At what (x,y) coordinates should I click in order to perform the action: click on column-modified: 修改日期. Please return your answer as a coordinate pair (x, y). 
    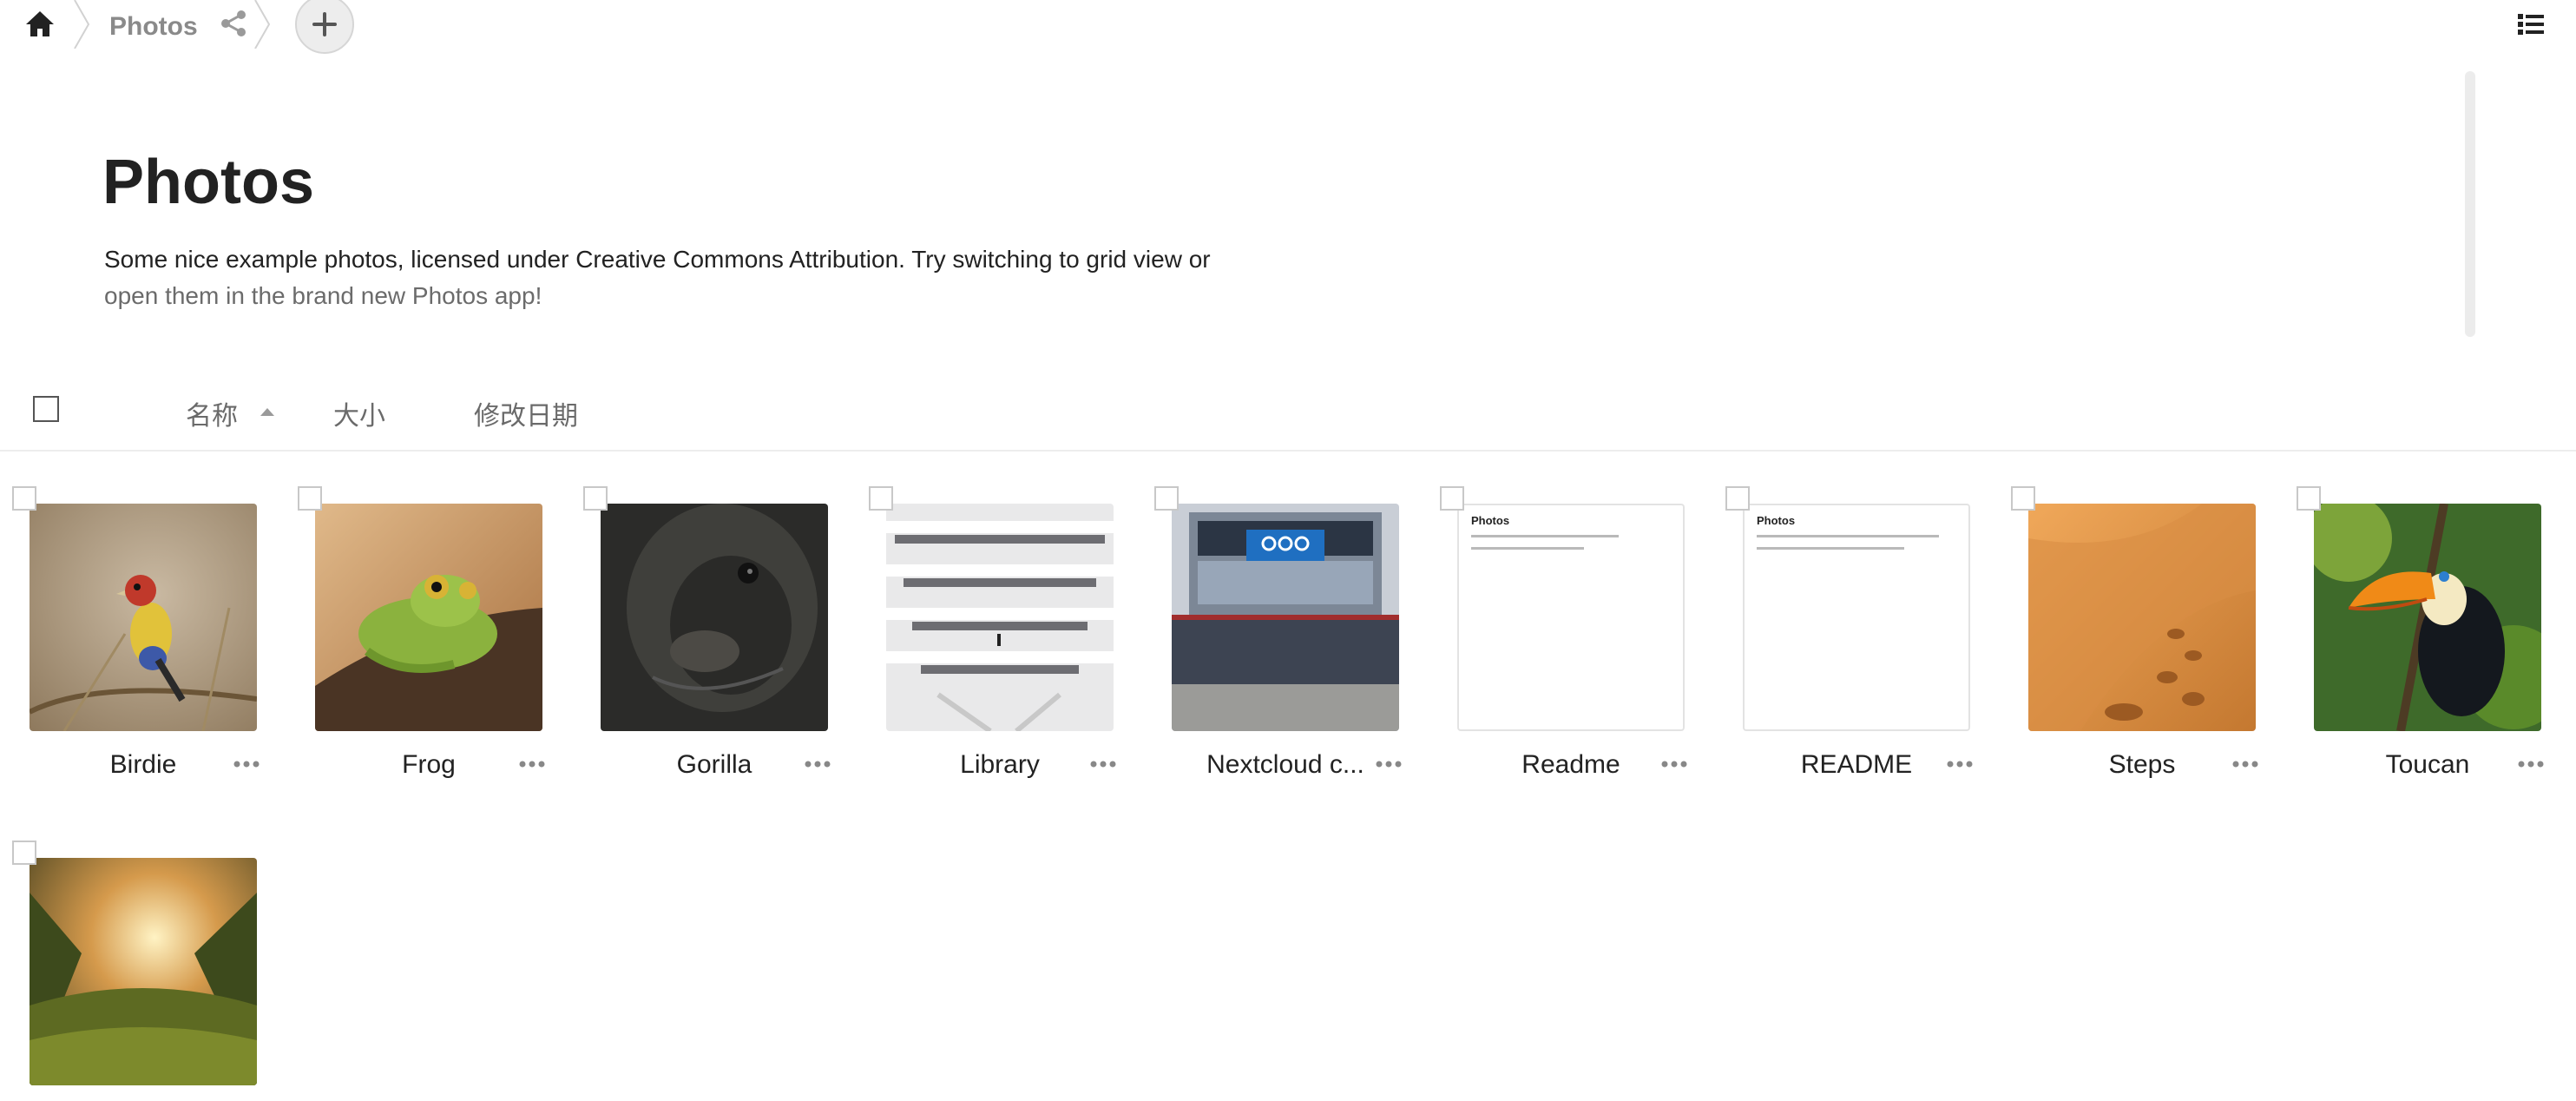
    Looking at the image, I should click on (526, 413).